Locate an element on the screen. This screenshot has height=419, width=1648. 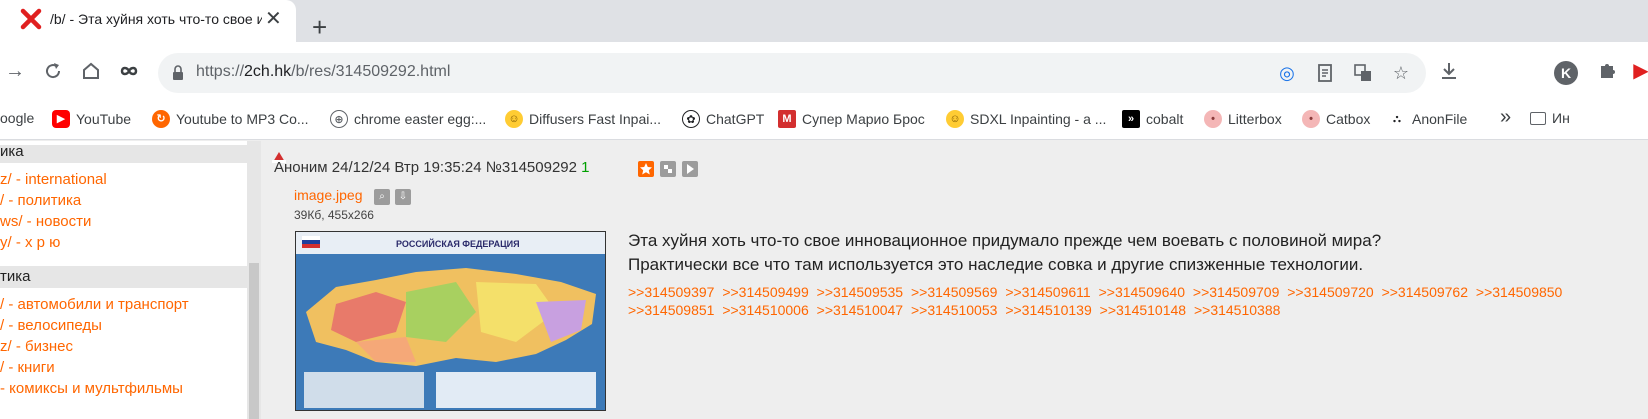
sidebar-link: y/ - х р ю is located at coordinates (30, 242).